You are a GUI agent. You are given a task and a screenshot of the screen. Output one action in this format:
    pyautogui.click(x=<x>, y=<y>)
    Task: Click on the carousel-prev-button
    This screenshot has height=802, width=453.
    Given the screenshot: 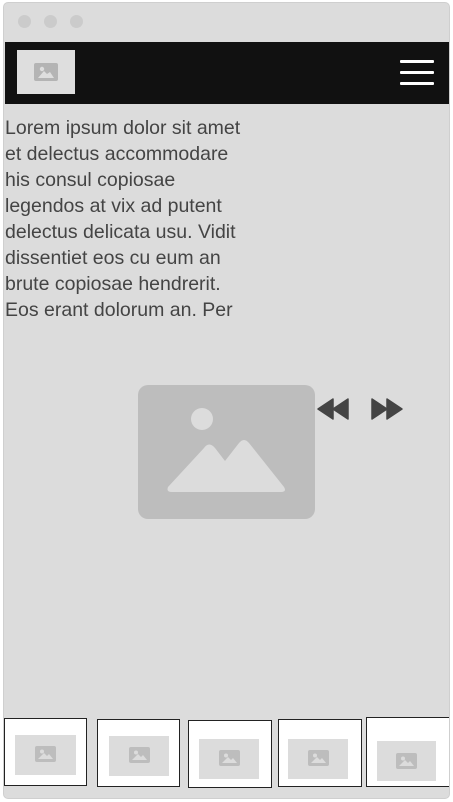 What is the action you would take?
    pyautogui.click(x=333, y=409)
    